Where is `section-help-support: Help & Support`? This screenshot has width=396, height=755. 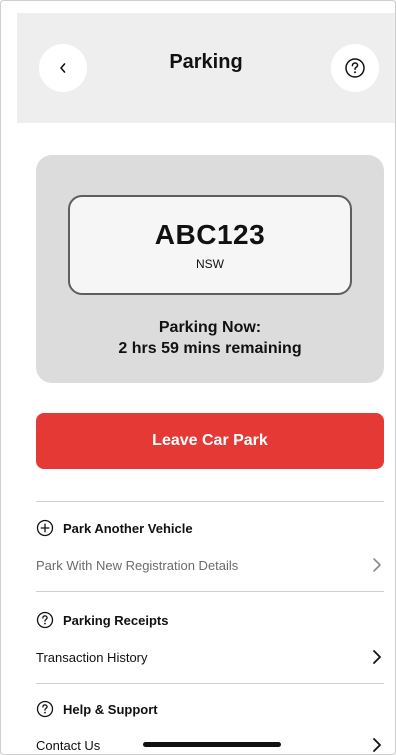 section-help-support: Help & Support is located at coordinates (97, 709).